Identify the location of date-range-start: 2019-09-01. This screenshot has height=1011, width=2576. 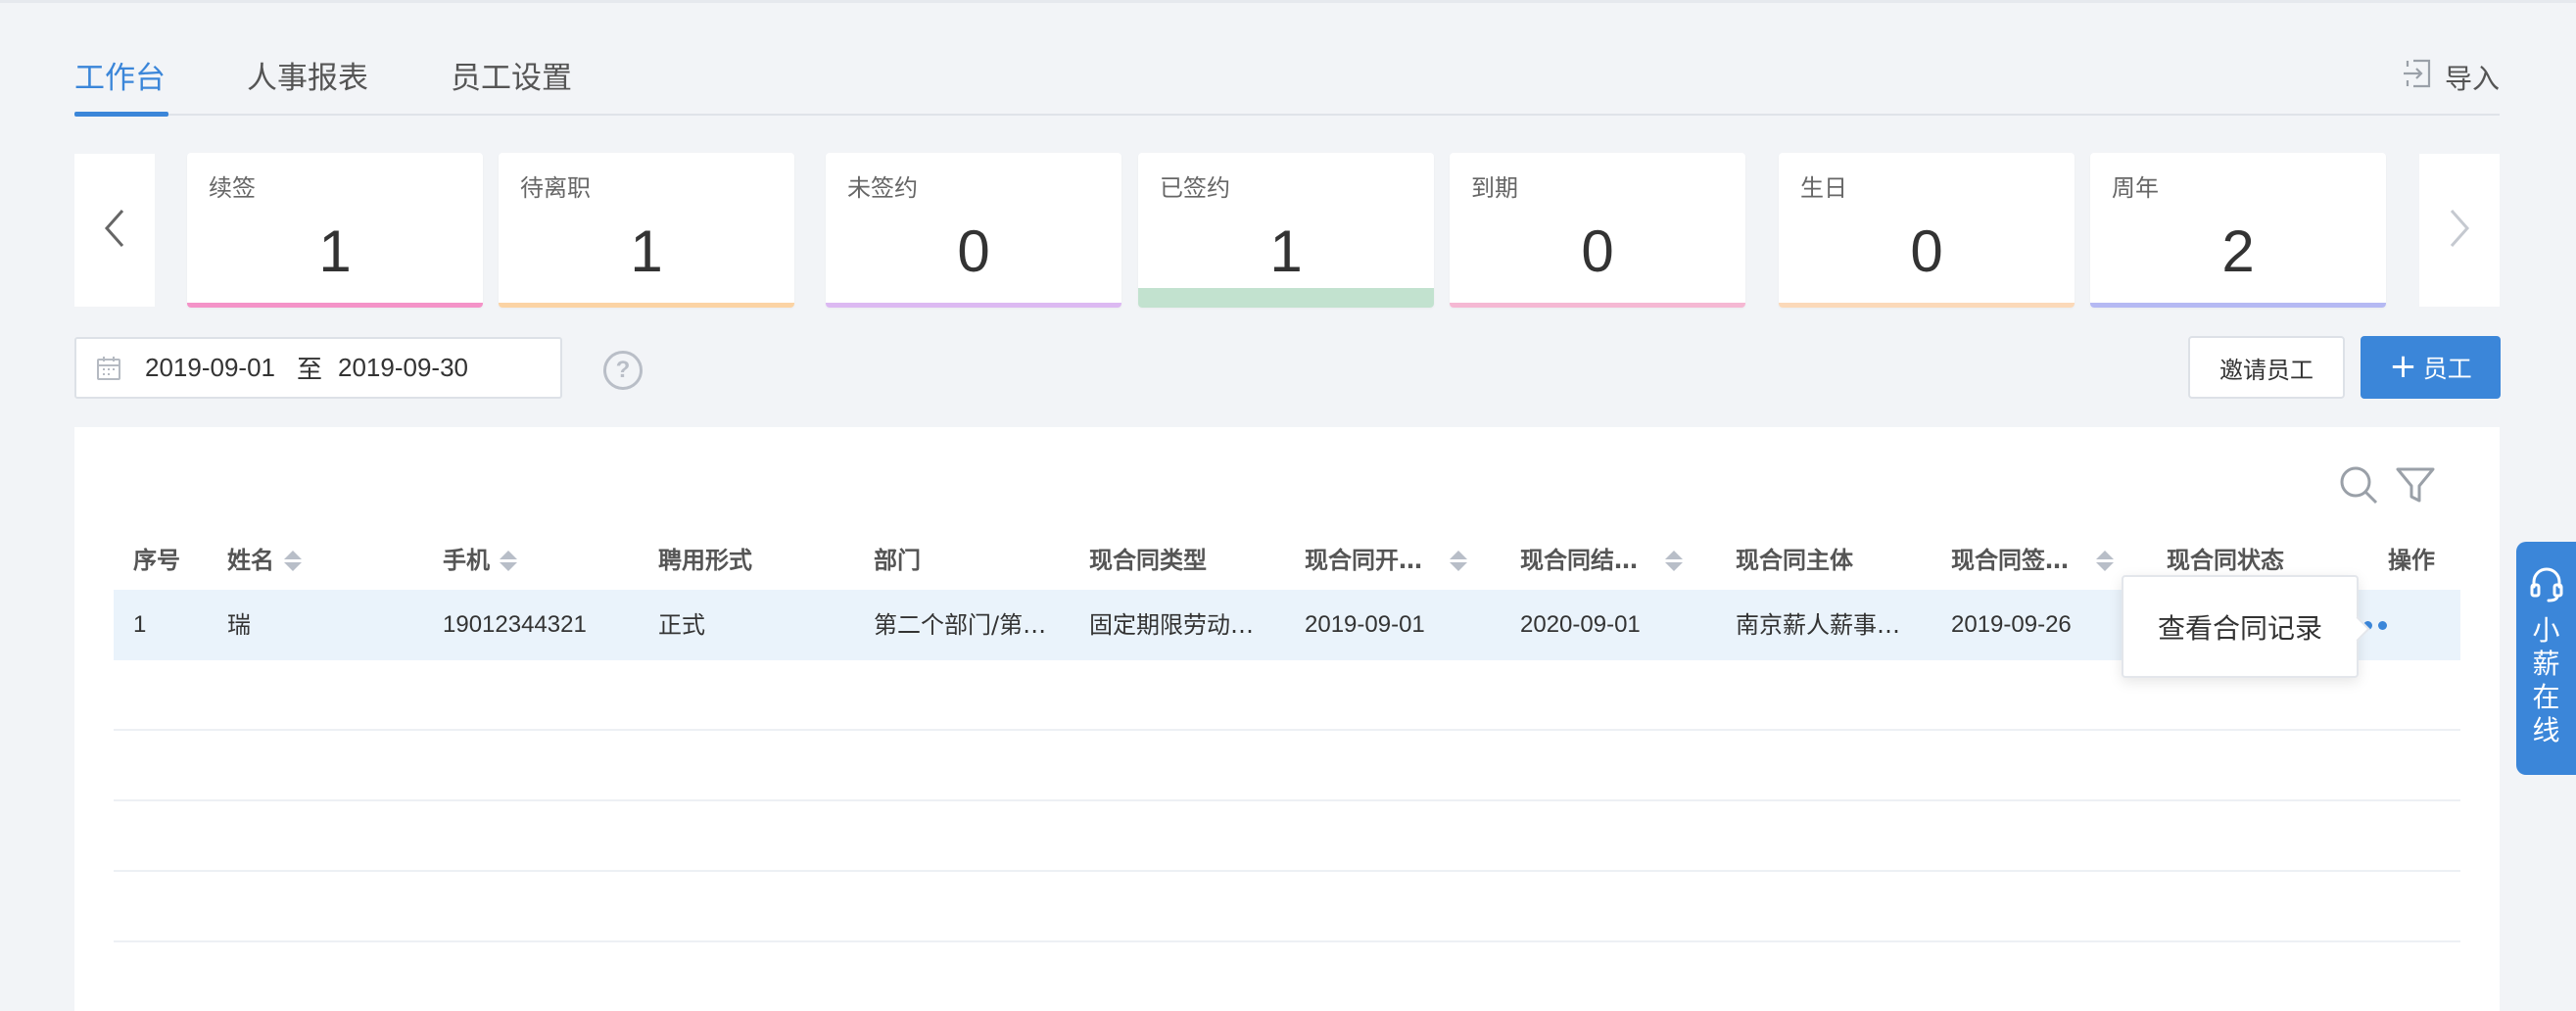
(210, 367).